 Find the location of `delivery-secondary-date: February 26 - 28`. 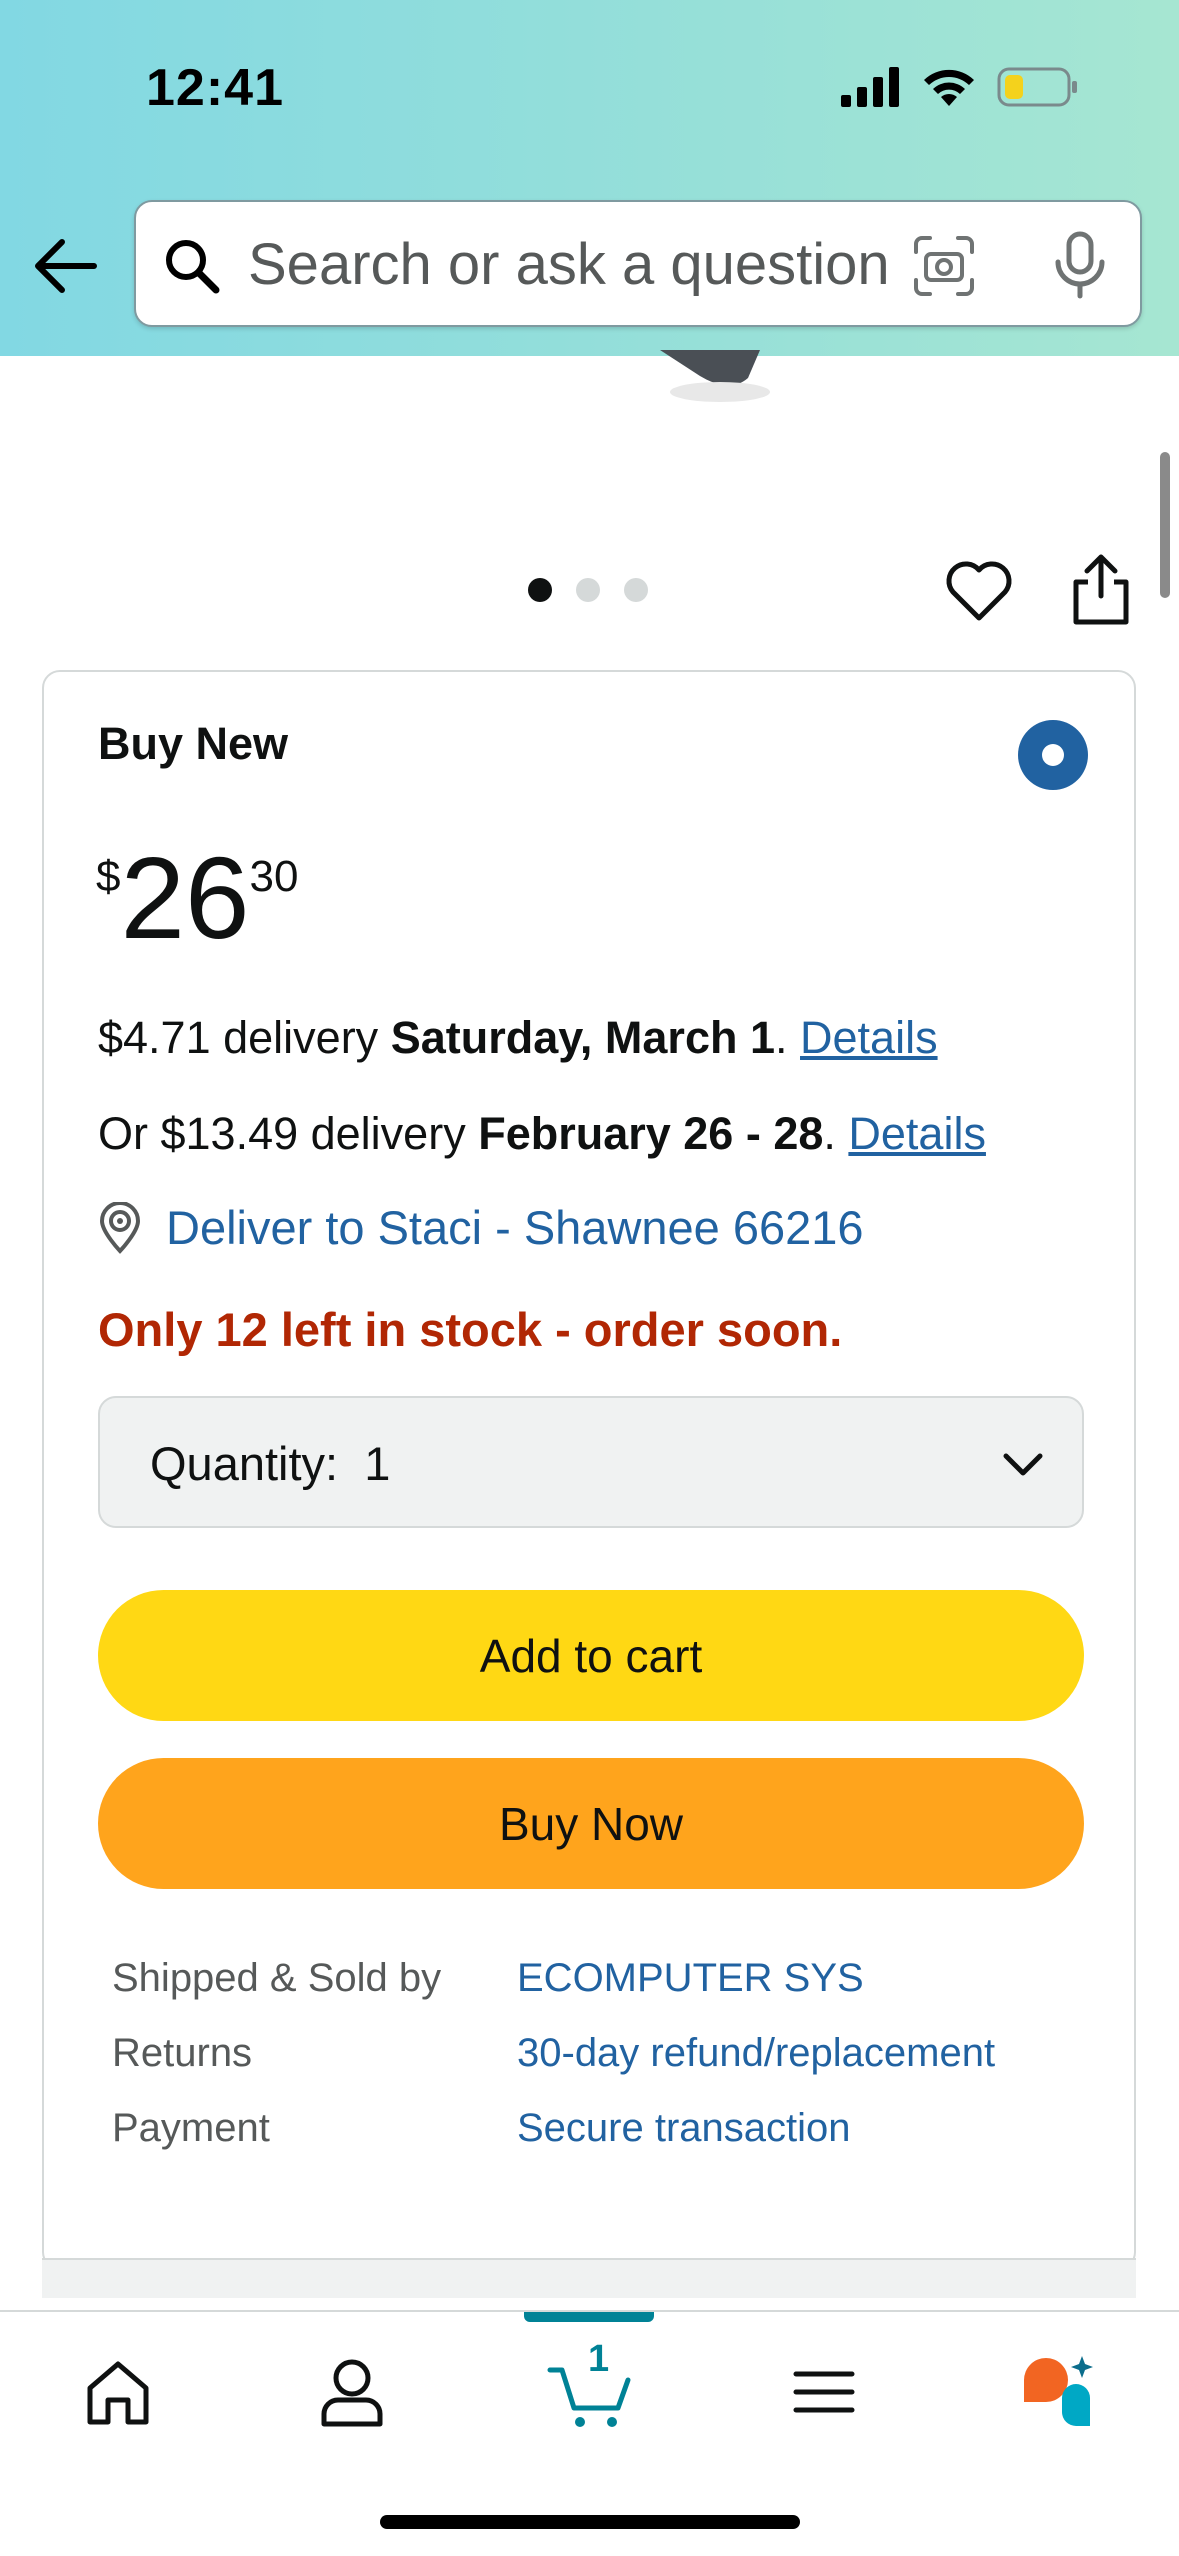

delivery-secondary-date: February 26 - 28 is located at coordinates (651, 1133).